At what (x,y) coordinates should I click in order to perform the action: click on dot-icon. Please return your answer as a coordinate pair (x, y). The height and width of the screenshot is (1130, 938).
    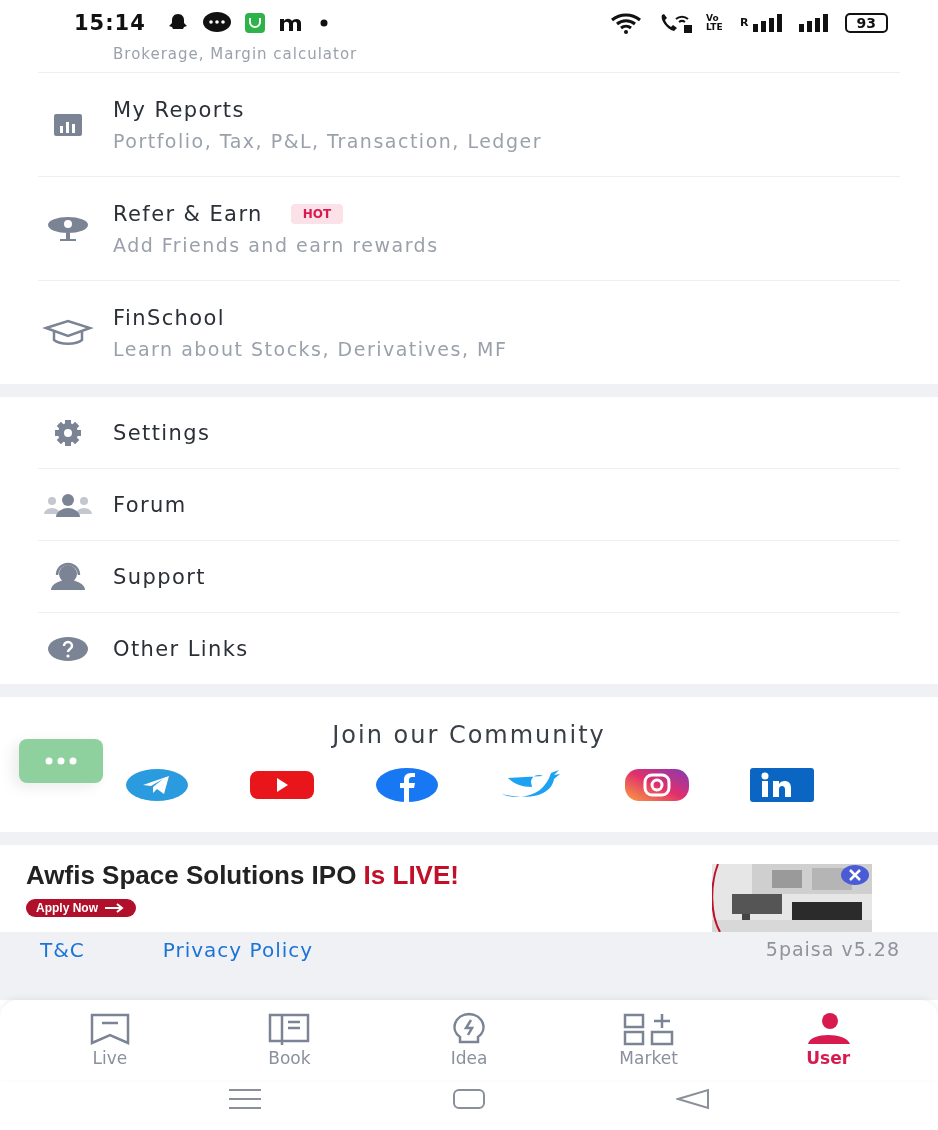
    Looking at the image, I should click on (323, 22).